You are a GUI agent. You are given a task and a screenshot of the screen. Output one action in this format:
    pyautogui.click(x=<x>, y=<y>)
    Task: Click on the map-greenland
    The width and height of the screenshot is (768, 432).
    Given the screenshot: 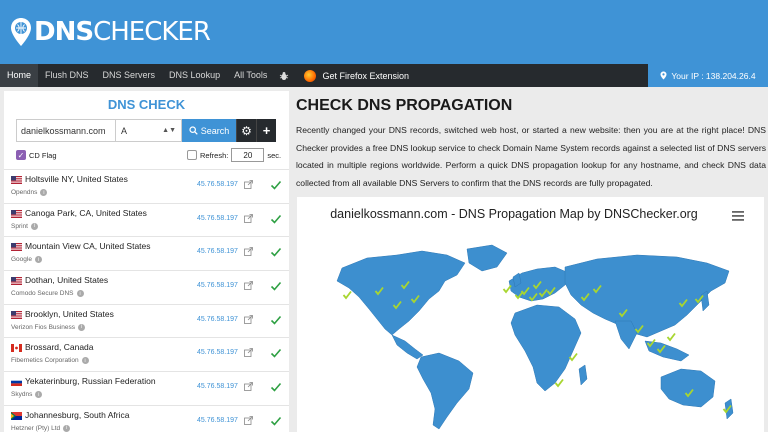 What is the action you would take?
    pyautogui.click(x=487, y=258)
    